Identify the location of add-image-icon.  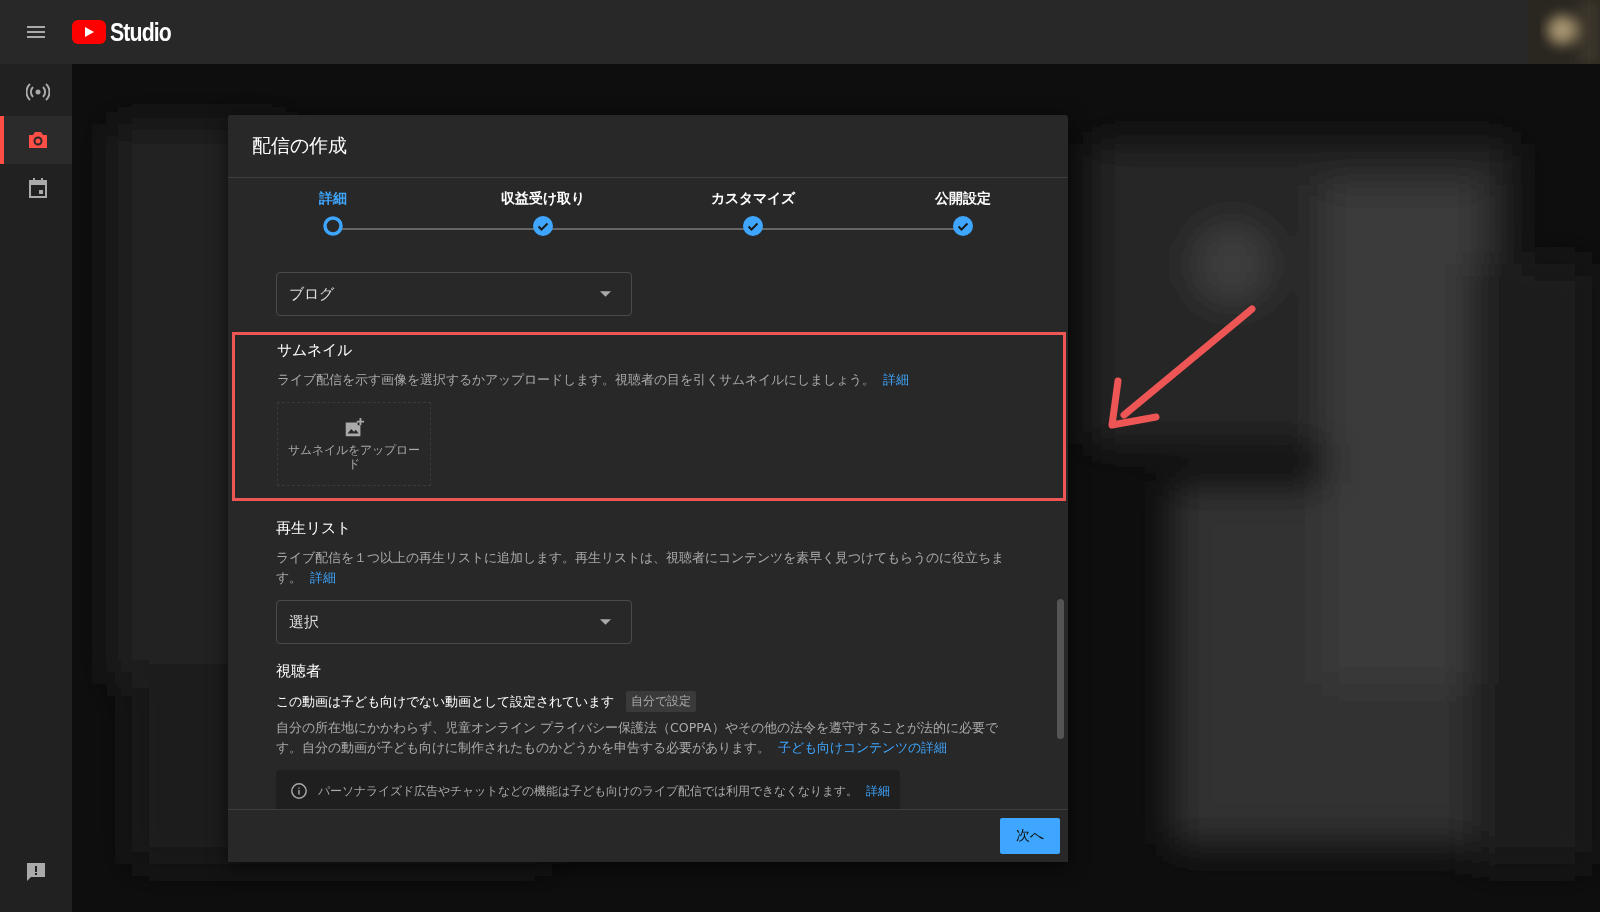
(354, 428).